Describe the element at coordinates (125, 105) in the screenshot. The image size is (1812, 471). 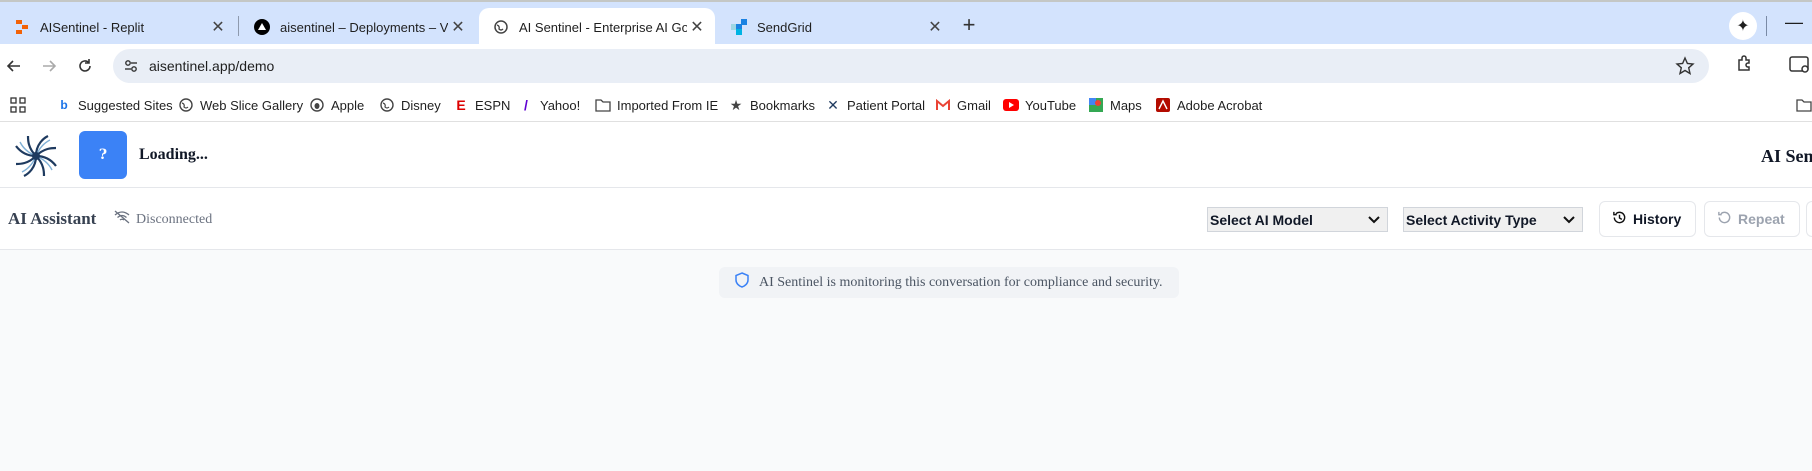
I see `bookmark-label: Suggested Sites` at that location.